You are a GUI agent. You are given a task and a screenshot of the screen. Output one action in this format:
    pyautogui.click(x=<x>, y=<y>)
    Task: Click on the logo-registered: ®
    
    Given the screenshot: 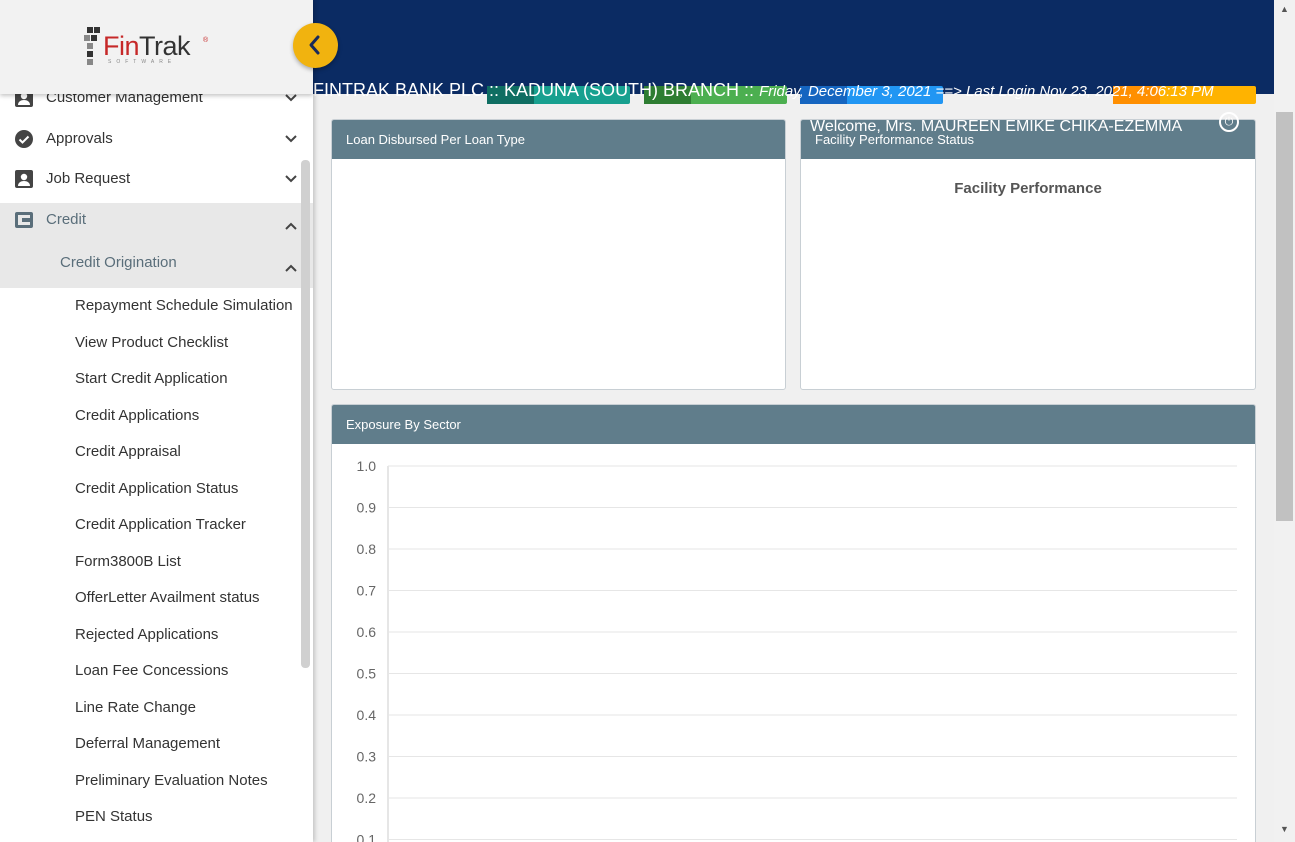 What is the action you would take?
    pyautogui.click(x=206, y=40)
    